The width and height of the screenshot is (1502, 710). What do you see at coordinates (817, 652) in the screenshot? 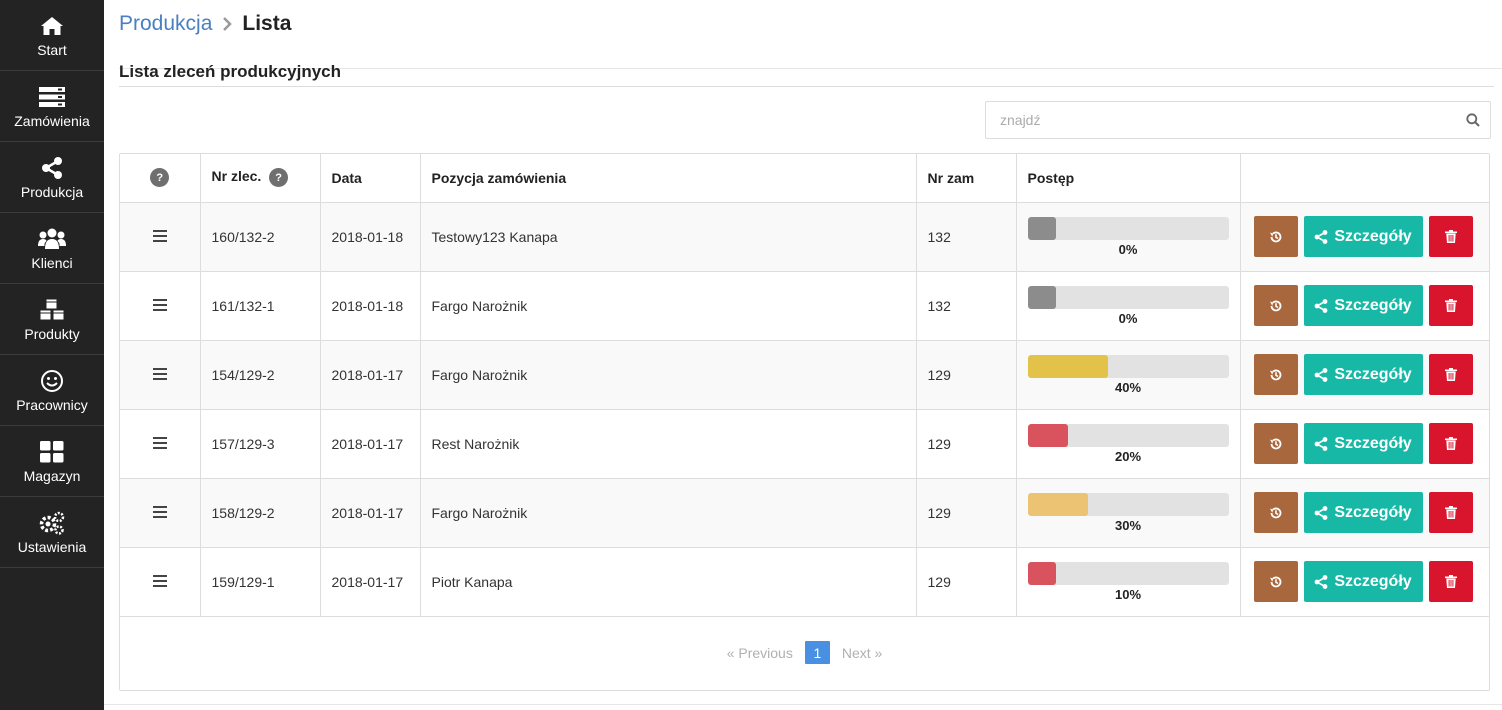
I see `pagination-page-1: 1` at bounding box center [817, 652].